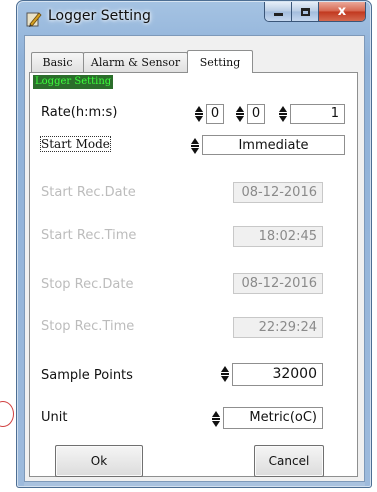 The image size is (377, 492). Describe the element at coordinates (289, 461) in the screenshot. I see `cancel-button: Cancel` at that location.